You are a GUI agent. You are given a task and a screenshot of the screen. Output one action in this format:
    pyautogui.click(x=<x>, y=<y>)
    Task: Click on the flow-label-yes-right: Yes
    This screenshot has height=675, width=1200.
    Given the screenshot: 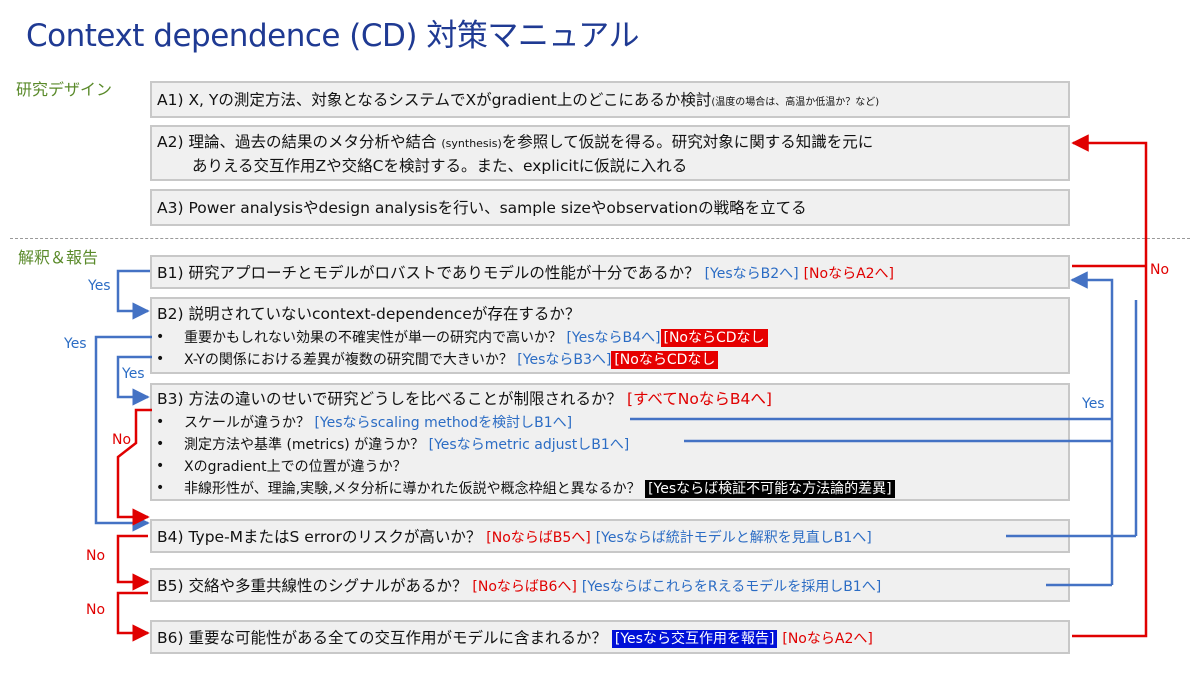 What is the action you would take?
    pyautogui.click(x=1093, y=404)
    